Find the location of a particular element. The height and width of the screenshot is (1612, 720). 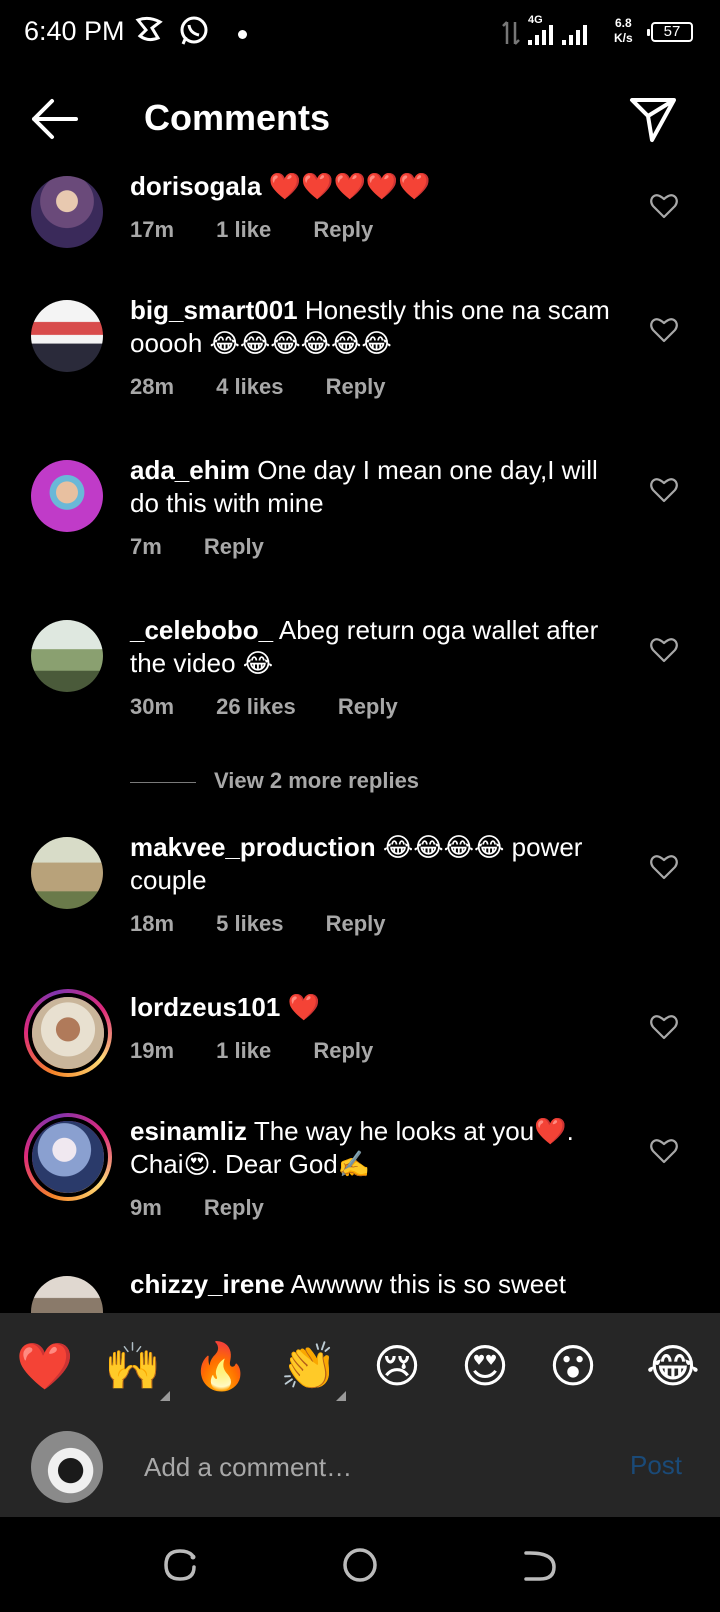

comment-meta: 28m 4 likes Reply is located at coordinates (276, 387).